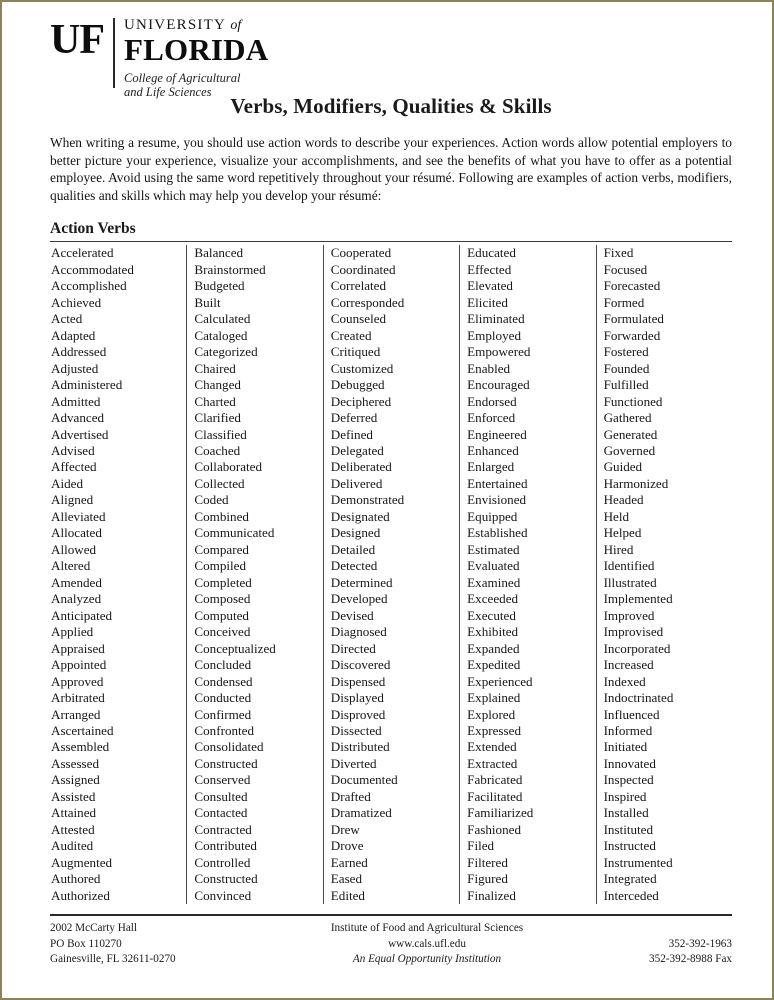  Describe the element at coordinates (224, 730) in the screenshot. I see `verb-item: Confronted` at that location.